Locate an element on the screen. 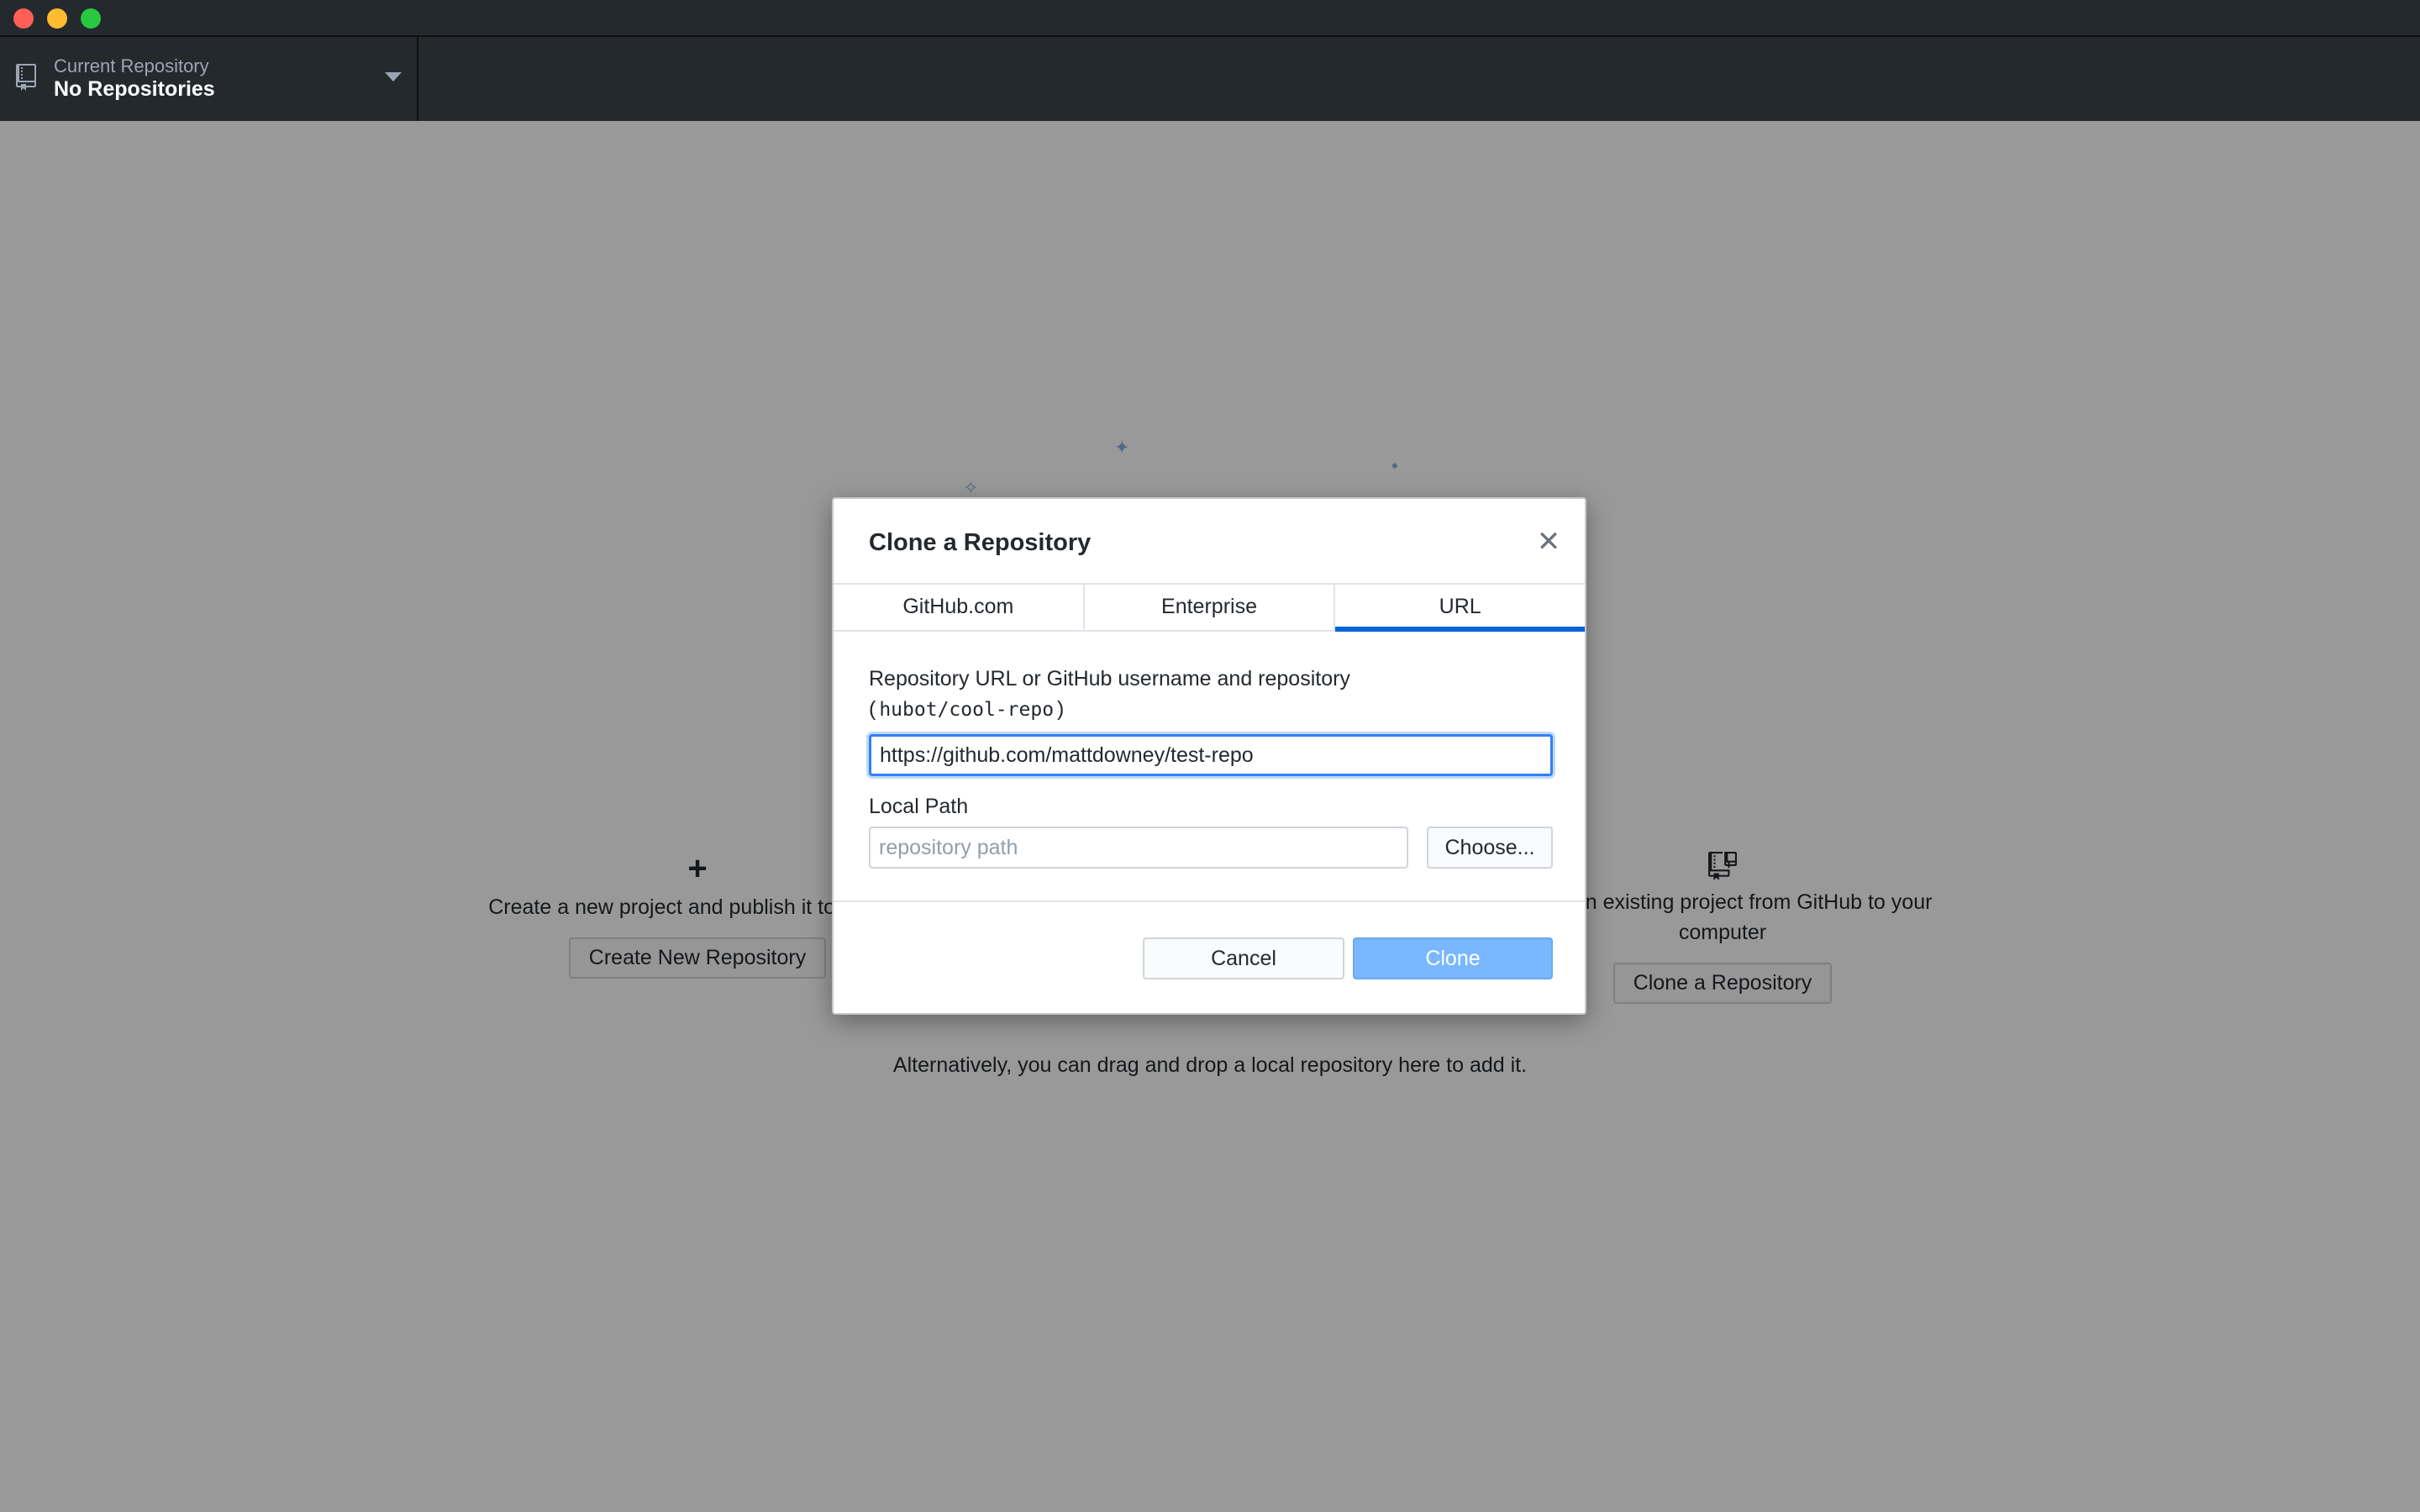 Image resolution: width=2420 pixels, height=1512 pixels. window-close-button is located at coordinates (23, 18).